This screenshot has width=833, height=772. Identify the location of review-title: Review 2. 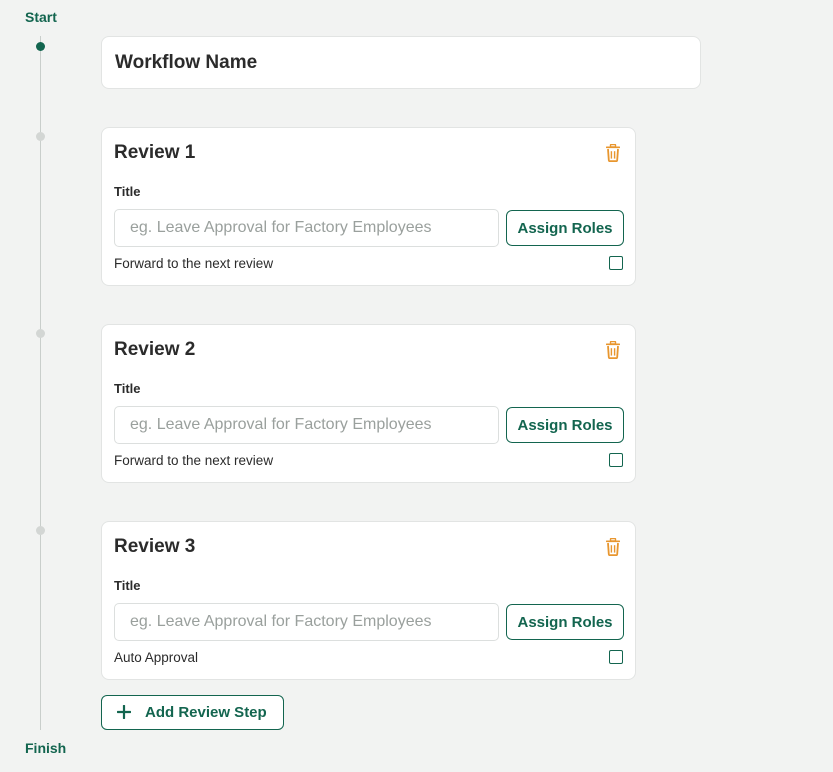
(155, 349).